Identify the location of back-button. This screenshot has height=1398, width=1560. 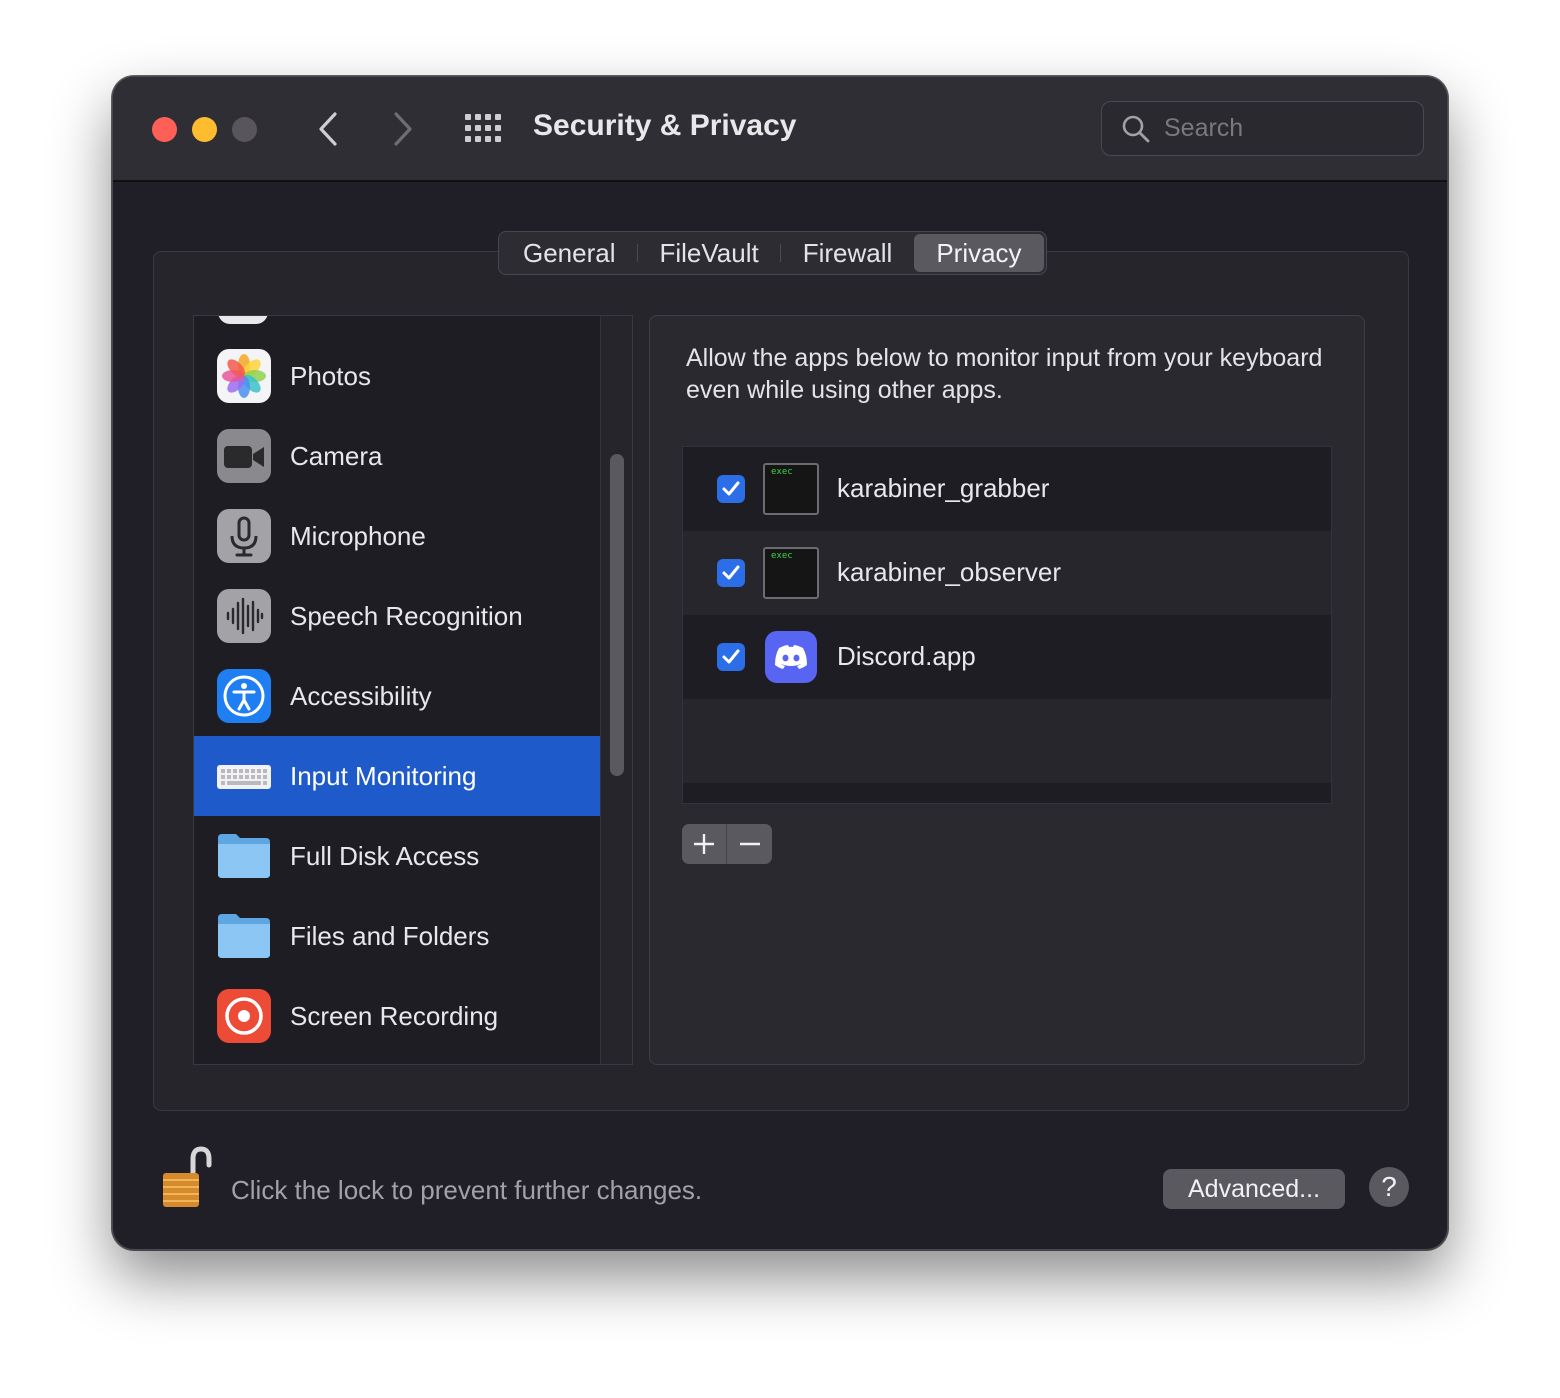
(328, 129).